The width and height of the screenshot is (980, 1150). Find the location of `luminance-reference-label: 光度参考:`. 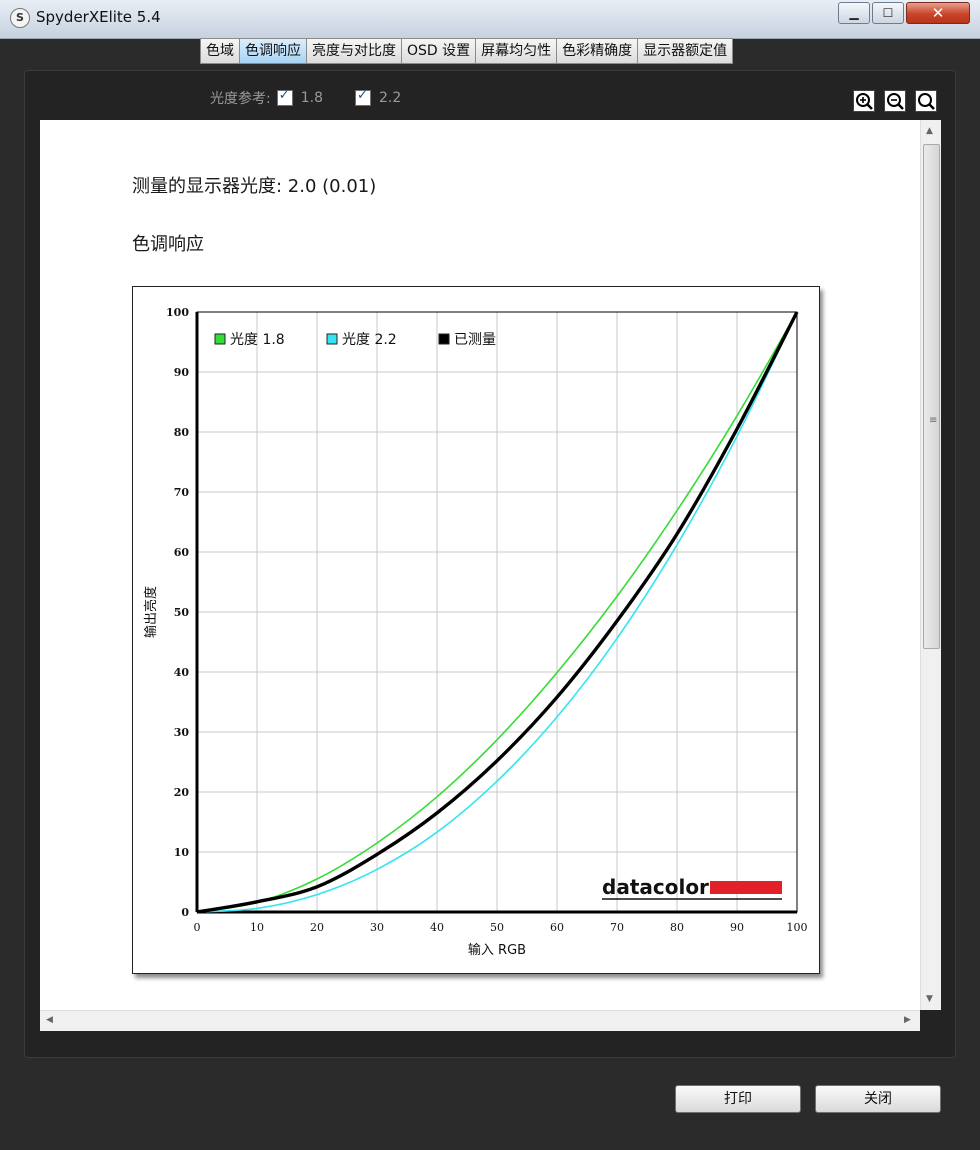

luminance-reference-label: 光度参考: is located at coordinates (240, 99).